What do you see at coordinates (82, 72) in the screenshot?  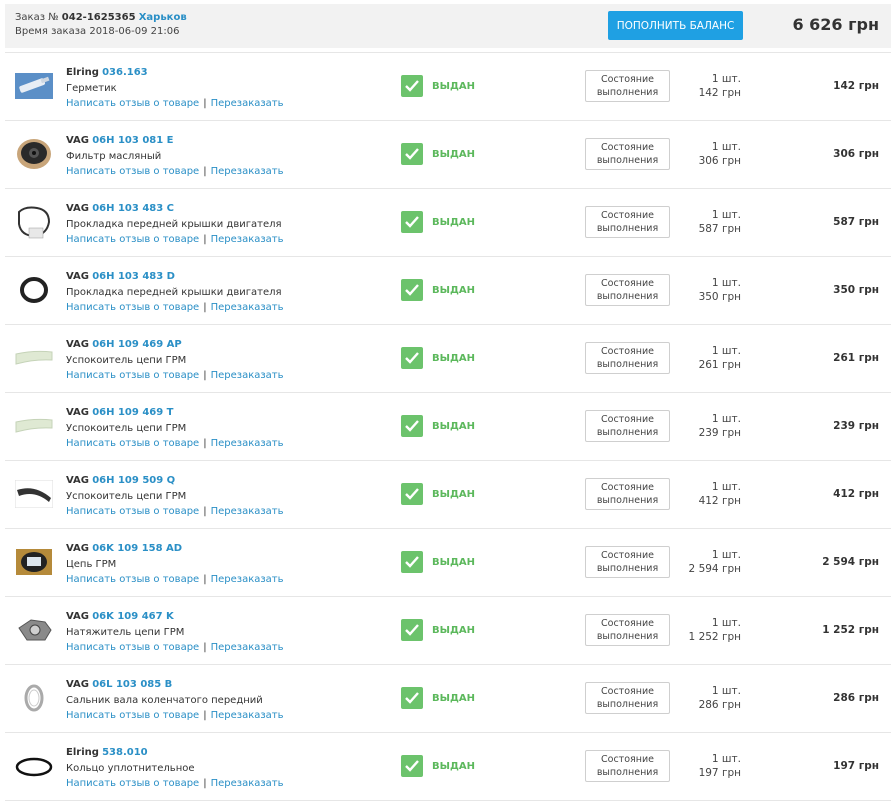 I see `item-brand: Elring` at bounding box center [82, 72].